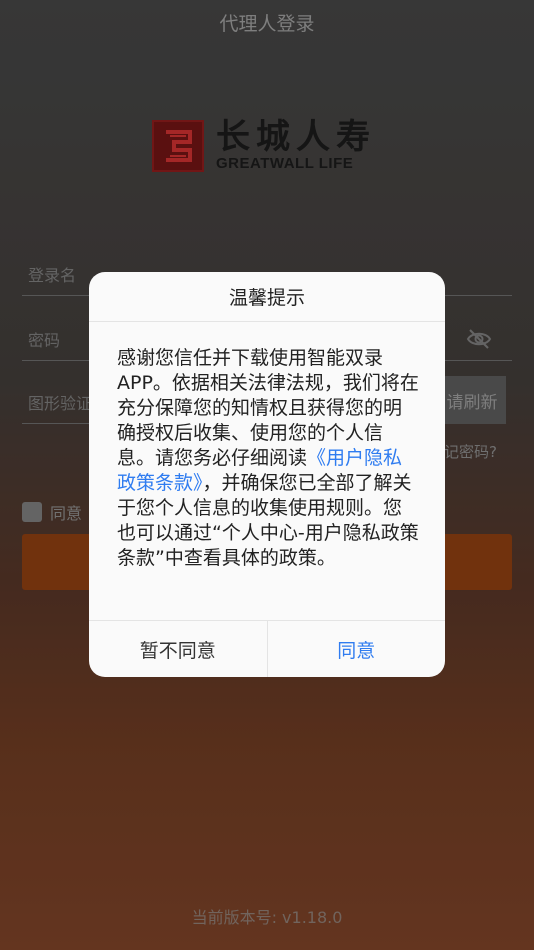  What do you see at coordinates (267, 297) in the screenshot?
I see `dialog-title: 温馨提示` at bounding box center [267, 297].